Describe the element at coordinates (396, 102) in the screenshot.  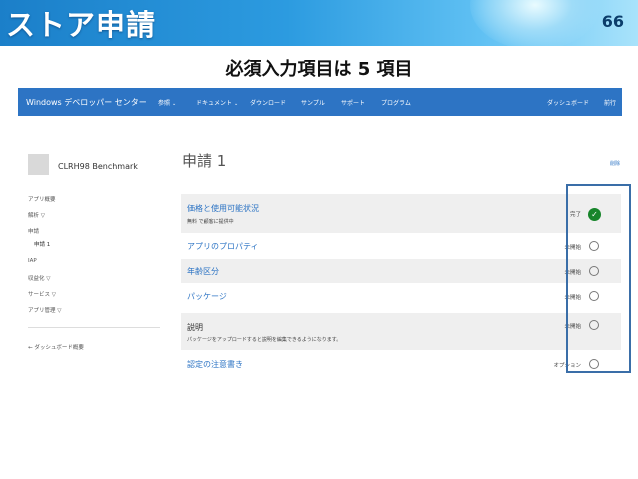
I see `nav-item-programs: プログラム` at that location.